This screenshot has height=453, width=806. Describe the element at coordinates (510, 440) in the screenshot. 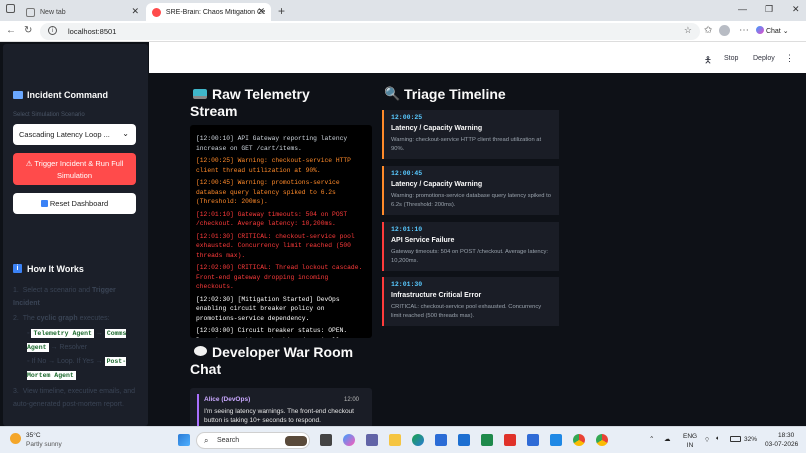

I see `acrobat-icon` at that location.